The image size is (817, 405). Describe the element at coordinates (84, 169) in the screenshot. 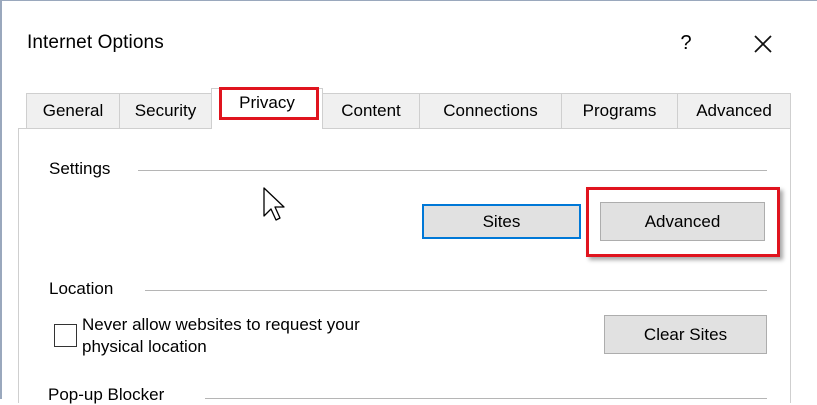

I see `settings-group-title: Settings` at that location.